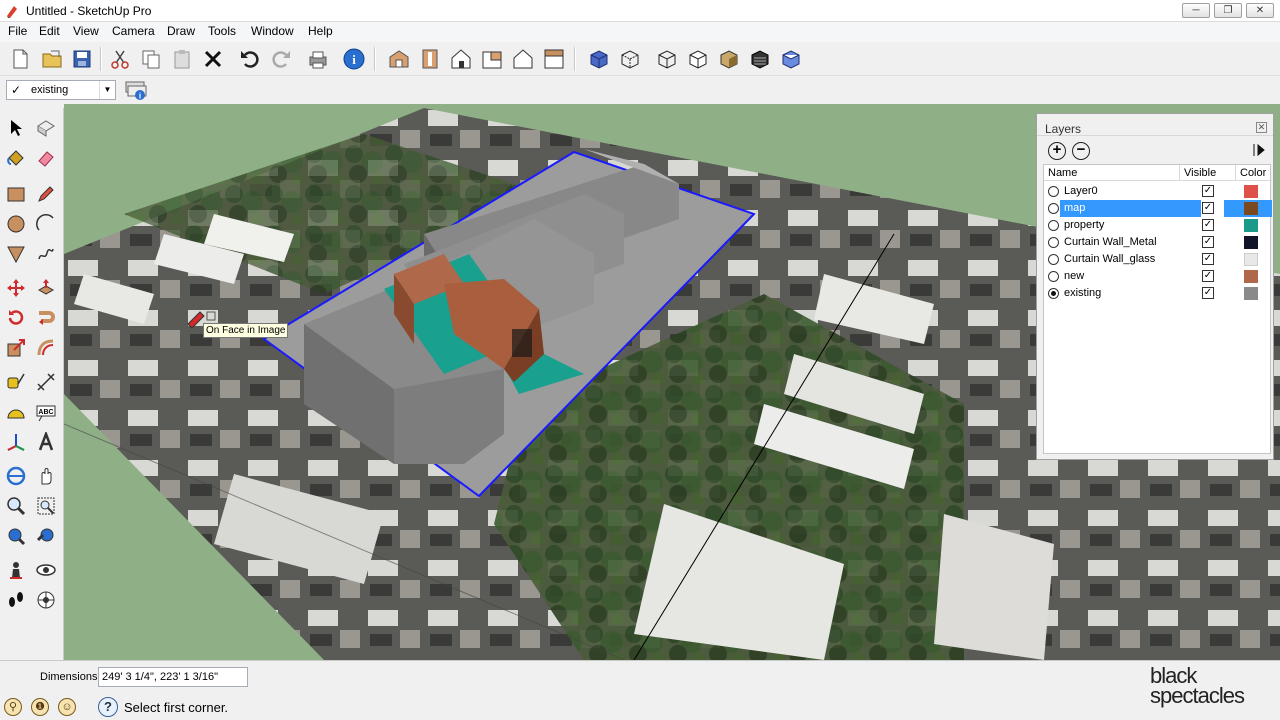 The image size is (1280, 720). Describe the element at coordinates (82, 59) in the screenshot. I see `save-icon` at that location.